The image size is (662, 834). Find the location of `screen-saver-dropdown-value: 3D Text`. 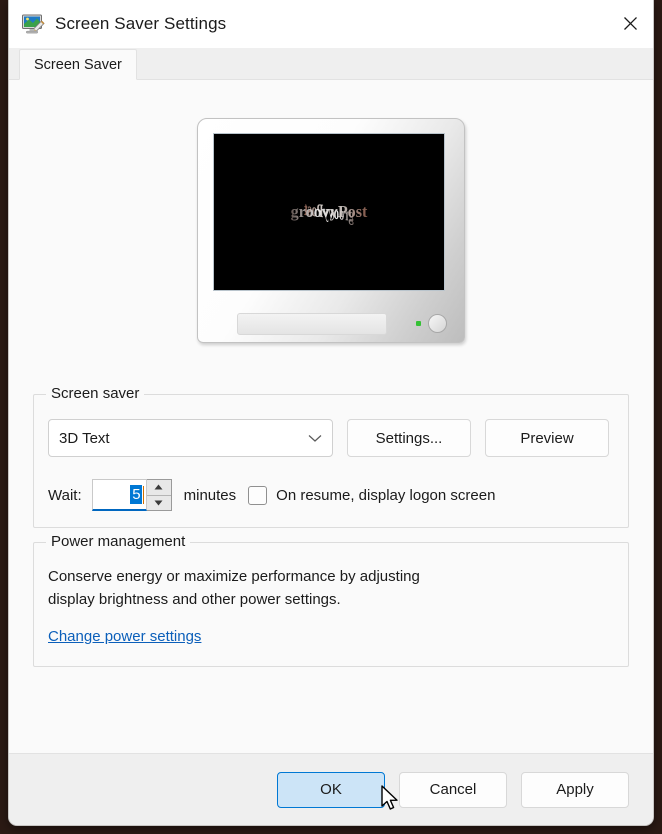

screen-saver-dropdown-value: 3D Text is located at coordinates (84, 438).